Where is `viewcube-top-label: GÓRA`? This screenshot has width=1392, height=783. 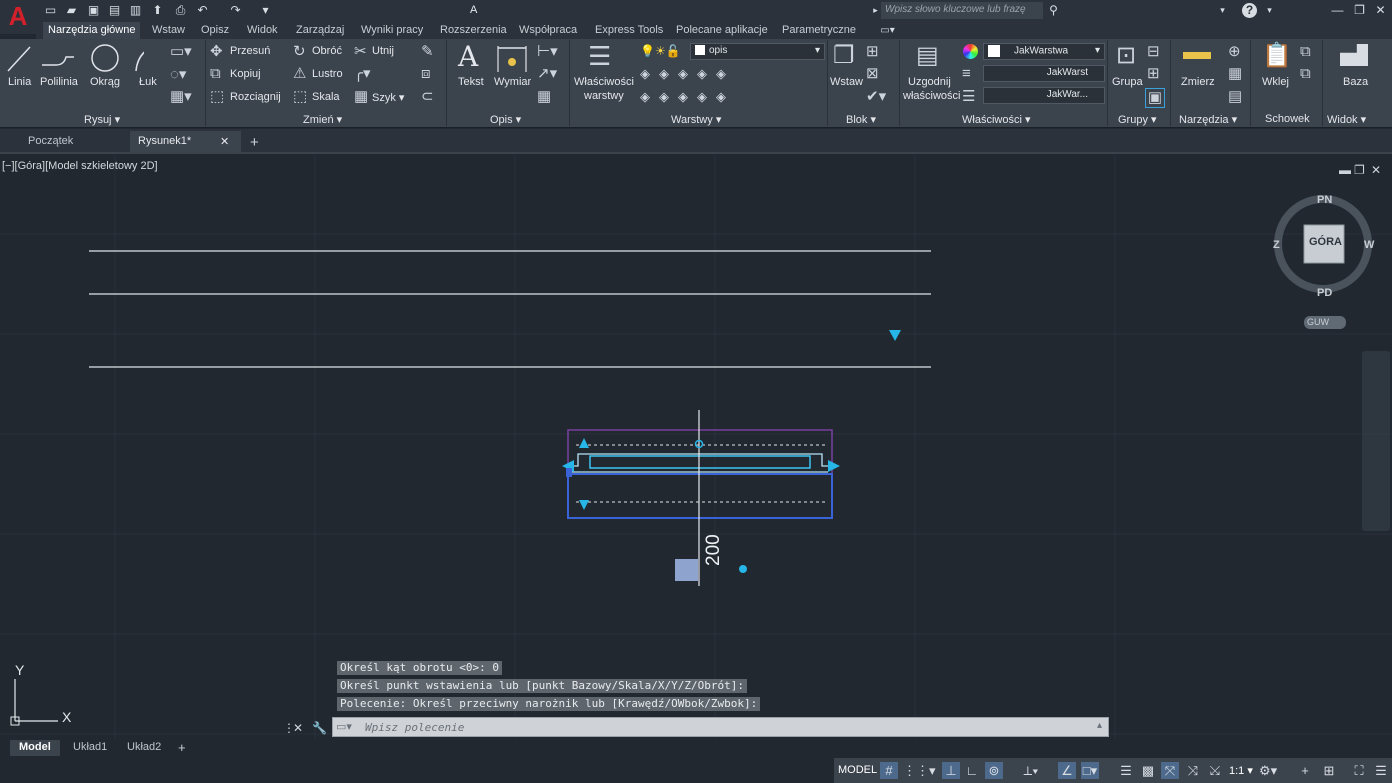 viewcube-top-label: GÓRA is located at coordinates (1325, 242).